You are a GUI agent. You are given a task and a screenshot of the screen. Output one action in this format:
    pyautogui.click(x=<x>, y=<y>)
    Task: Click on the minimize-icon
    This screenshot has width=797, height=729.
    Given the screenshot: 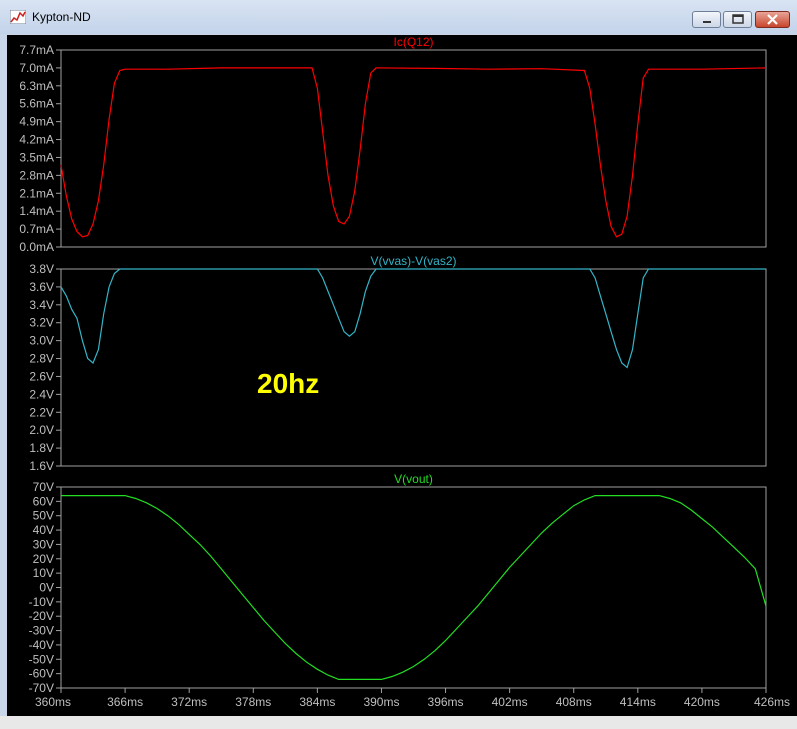 What is the action you would take?
    pyautogui.click(x=707, y=22)
    